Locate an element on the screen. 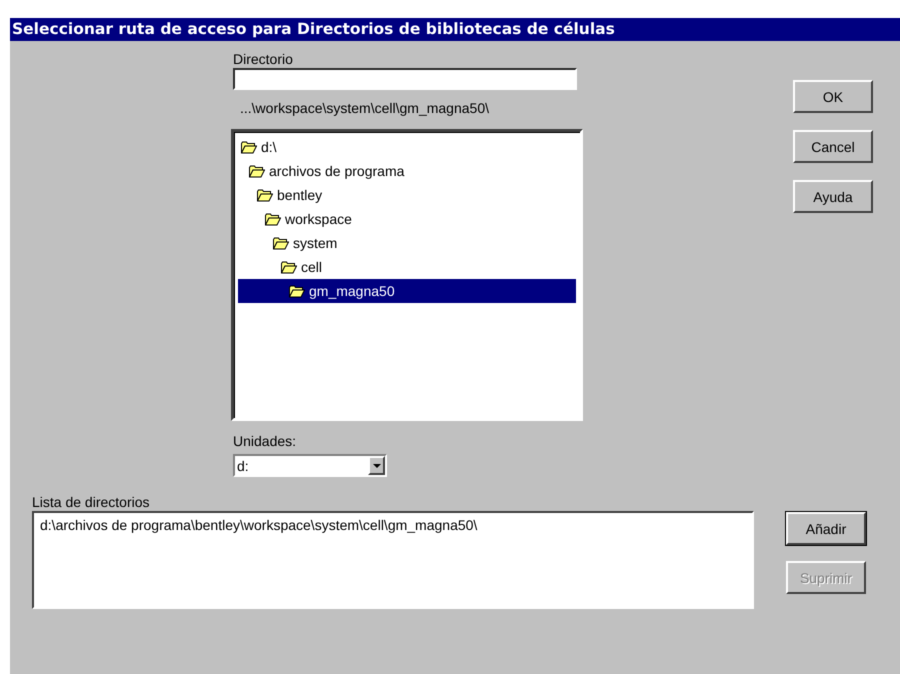  window-title: Seleccionar ruta de acceso para Directorios de bibliotecas de células is located at coordinates (455, 29).